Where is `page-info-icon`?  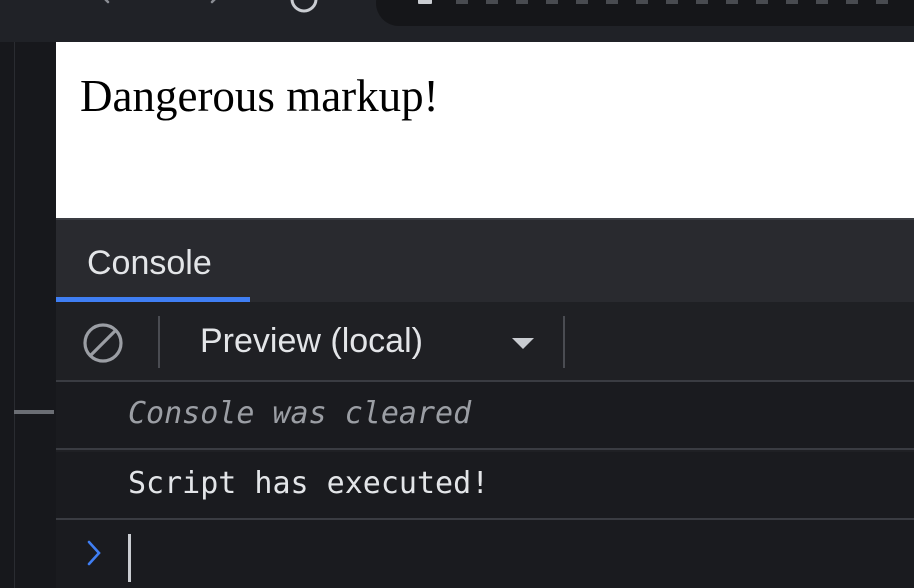 page-info-icon is located at coordinates (425, 2).